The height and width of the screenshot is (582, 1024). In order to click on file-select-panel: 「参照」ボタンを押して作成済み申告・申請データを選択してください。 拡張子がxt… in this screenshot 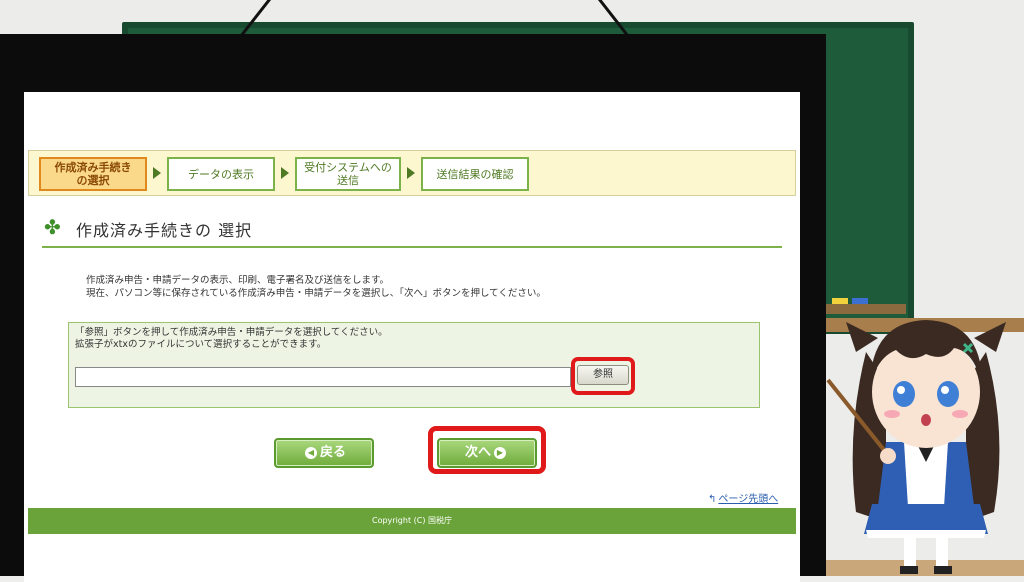, I will do `click(414, 365)`.